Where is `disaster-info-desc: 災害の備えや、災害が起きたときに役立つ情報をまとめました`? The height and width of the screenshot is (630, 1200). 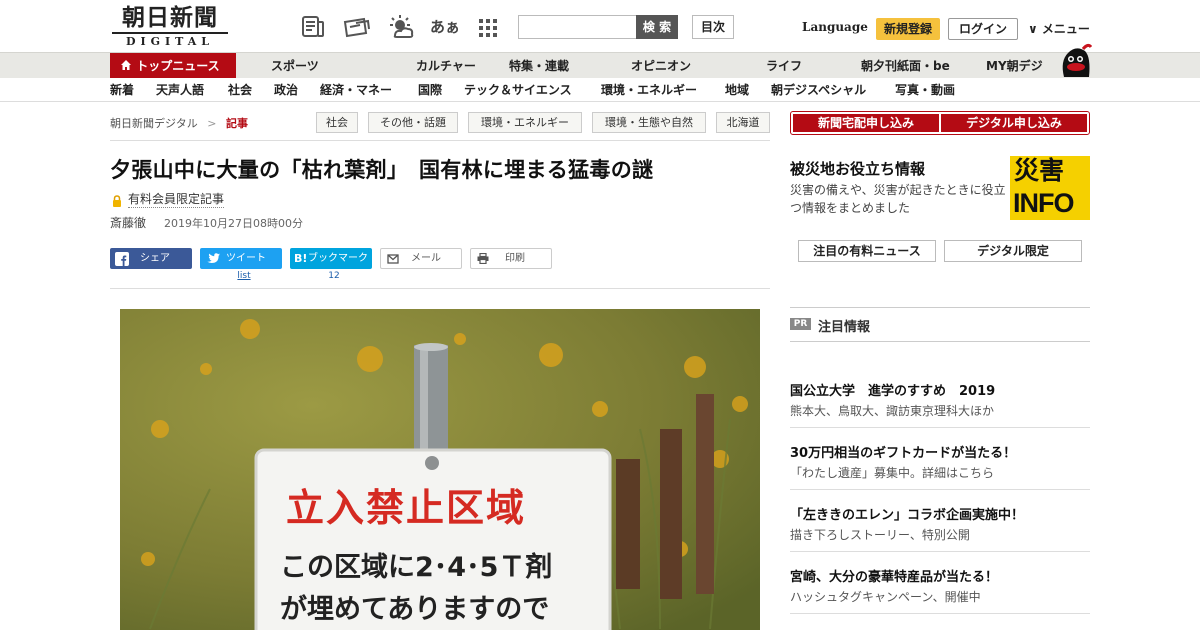 disaster-info-desc: 災害の備えや、災害が起きたときに役立つ情報をまとめました is located at coordinates (898, 199).